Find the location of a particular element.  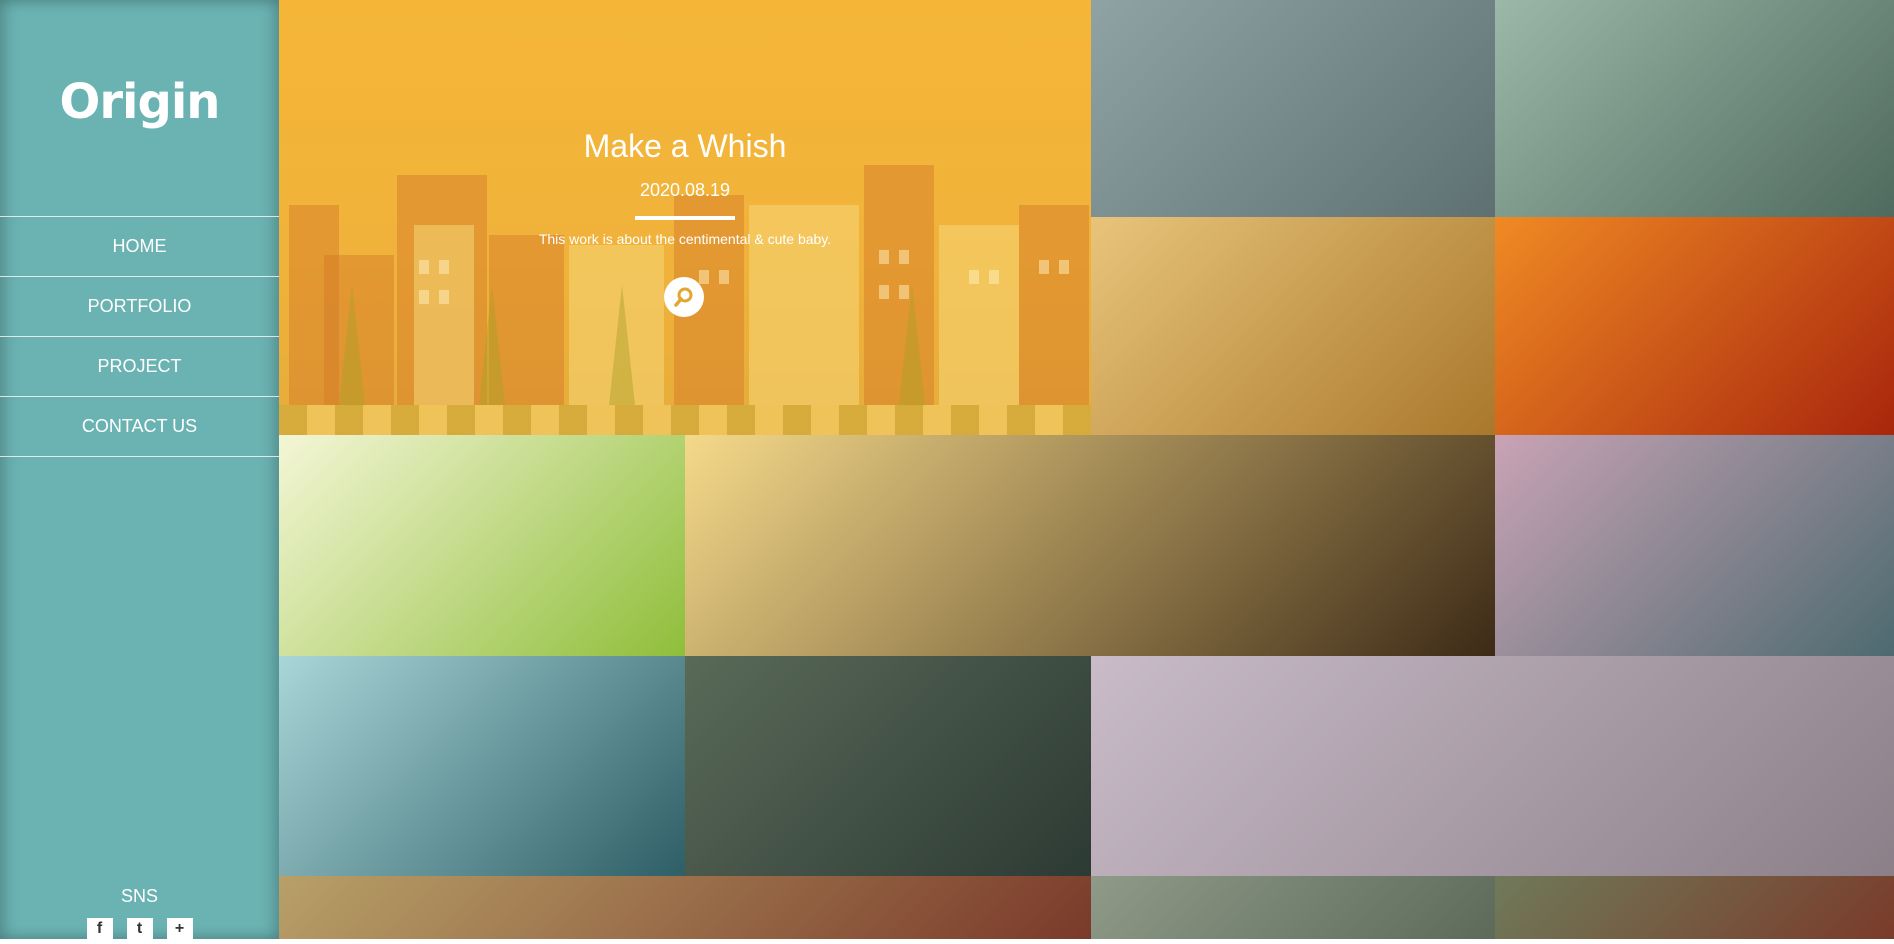

nav-portfolio: PORTFOLIO is located at coordinates (139, 307).